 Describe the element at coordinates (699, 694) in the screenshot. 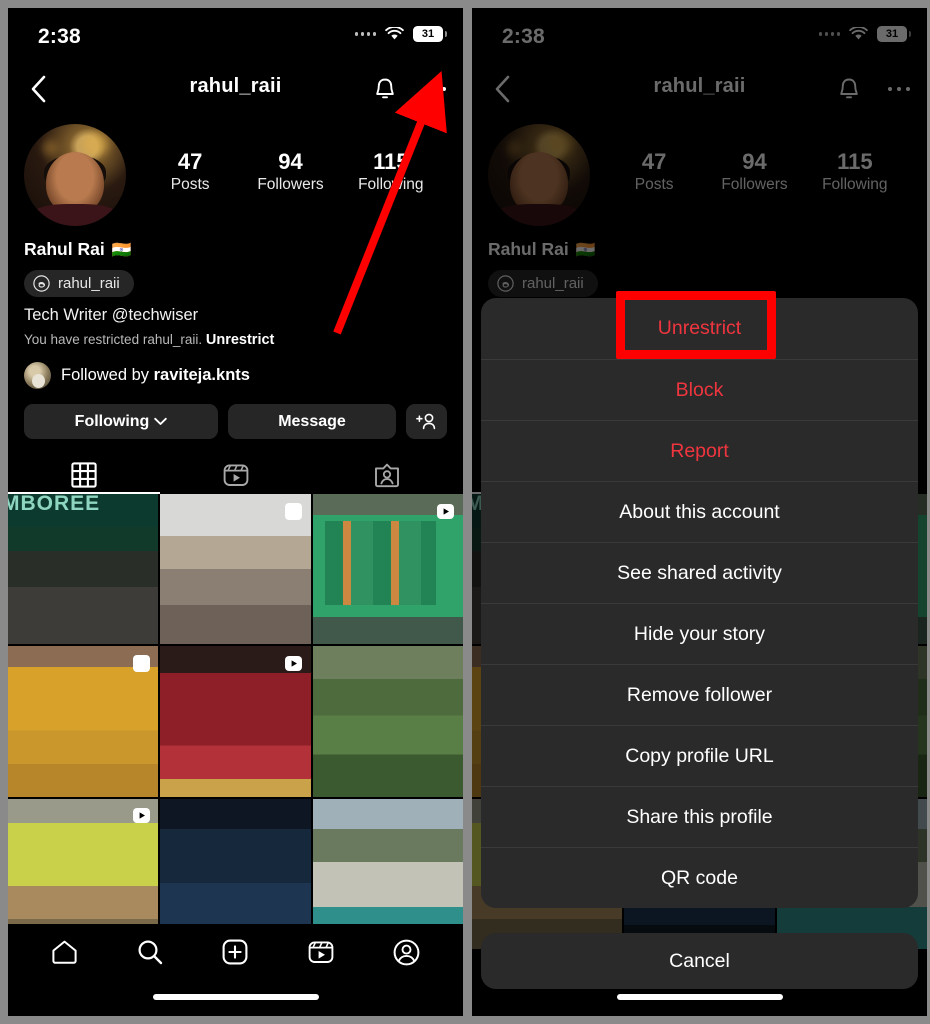

I see `sheet-item-remove-follower: Remove follower` at that location.